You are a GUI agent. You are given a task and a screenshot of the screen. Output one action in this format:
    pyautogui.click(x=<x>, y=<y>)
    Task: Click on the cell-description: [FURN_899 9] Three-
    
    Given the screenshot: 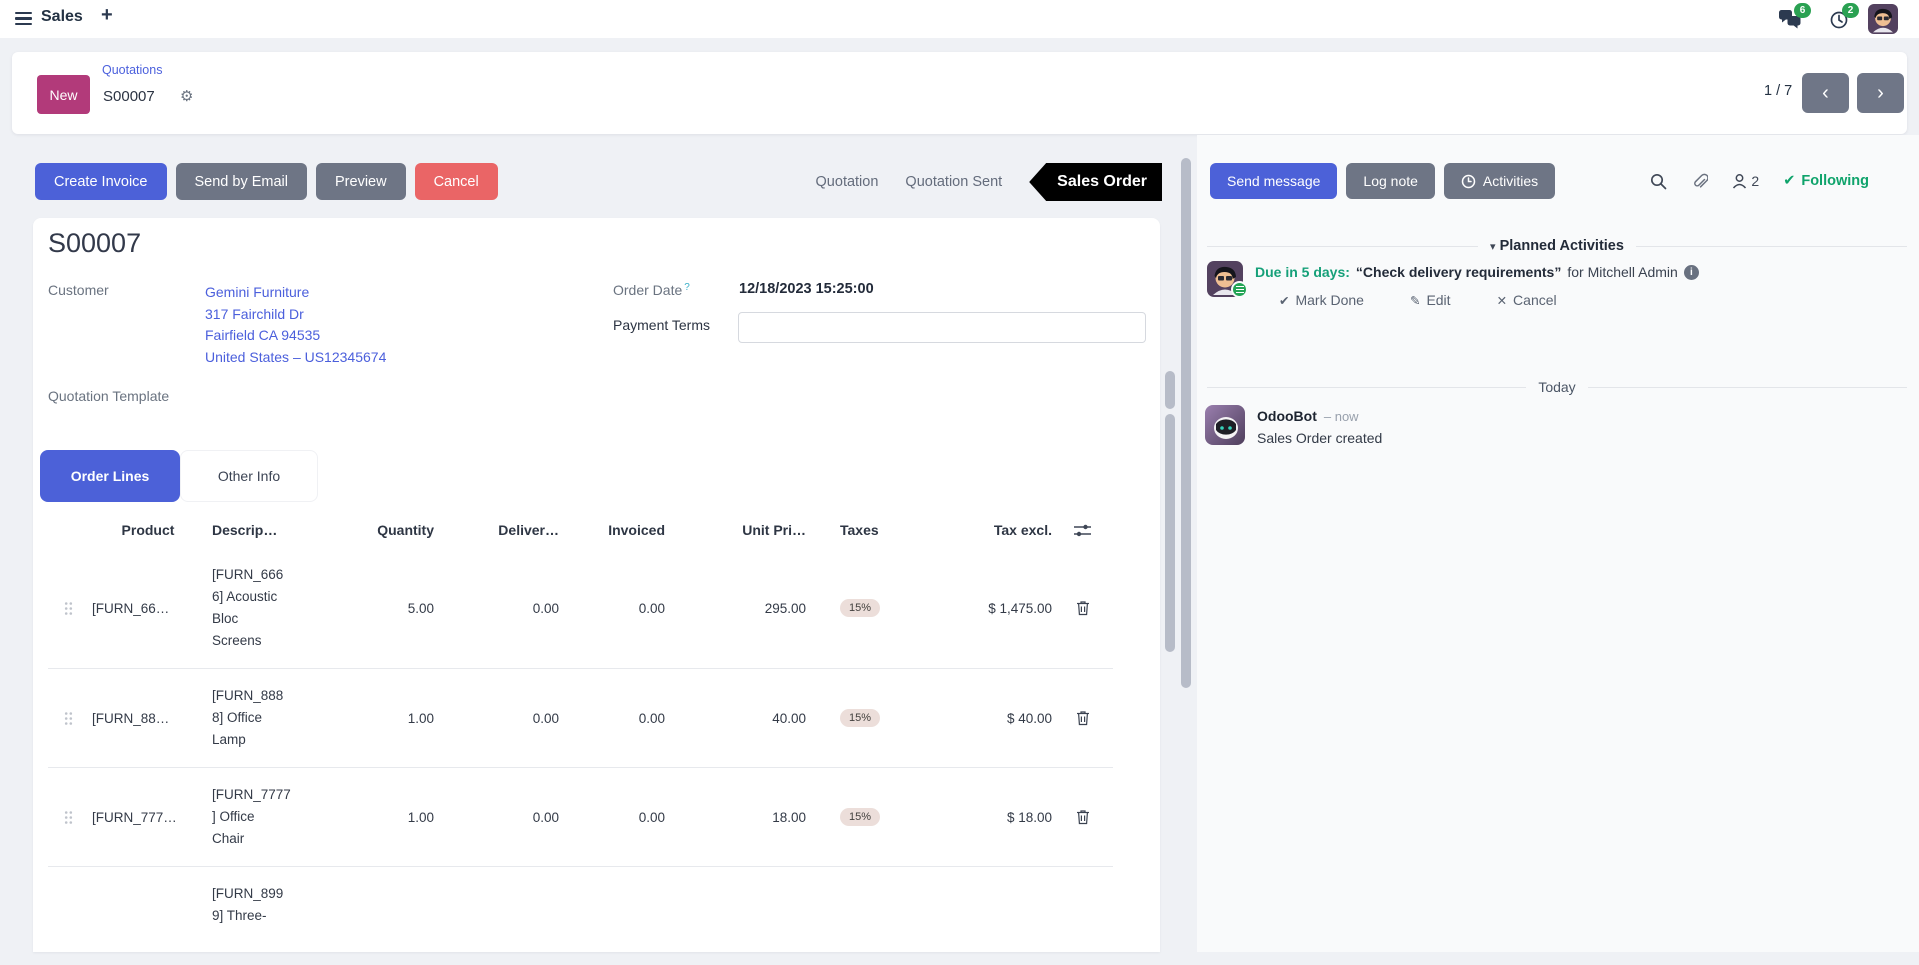 What is the action you would take?
    pyautogui.click(x=260, y=905)
    